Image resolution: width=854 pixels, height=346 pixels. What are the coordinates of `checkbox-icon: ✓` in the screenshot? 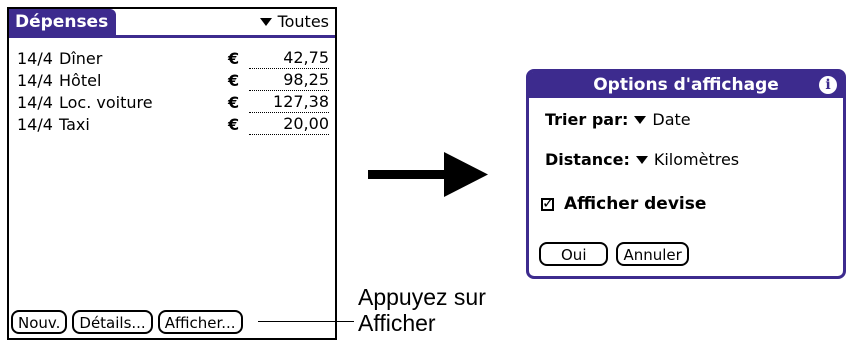 It's located at (548, 203).